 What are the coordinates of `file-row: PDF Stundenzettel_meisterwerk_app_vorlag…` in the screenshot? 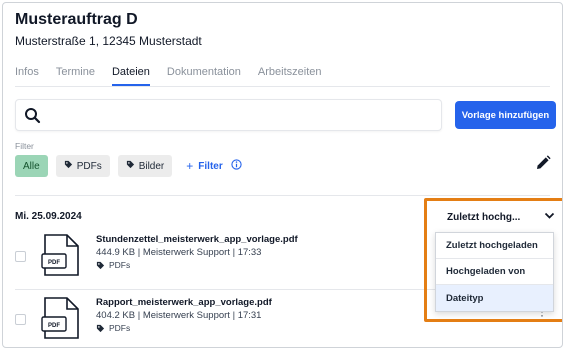 It's located at (215, 256).